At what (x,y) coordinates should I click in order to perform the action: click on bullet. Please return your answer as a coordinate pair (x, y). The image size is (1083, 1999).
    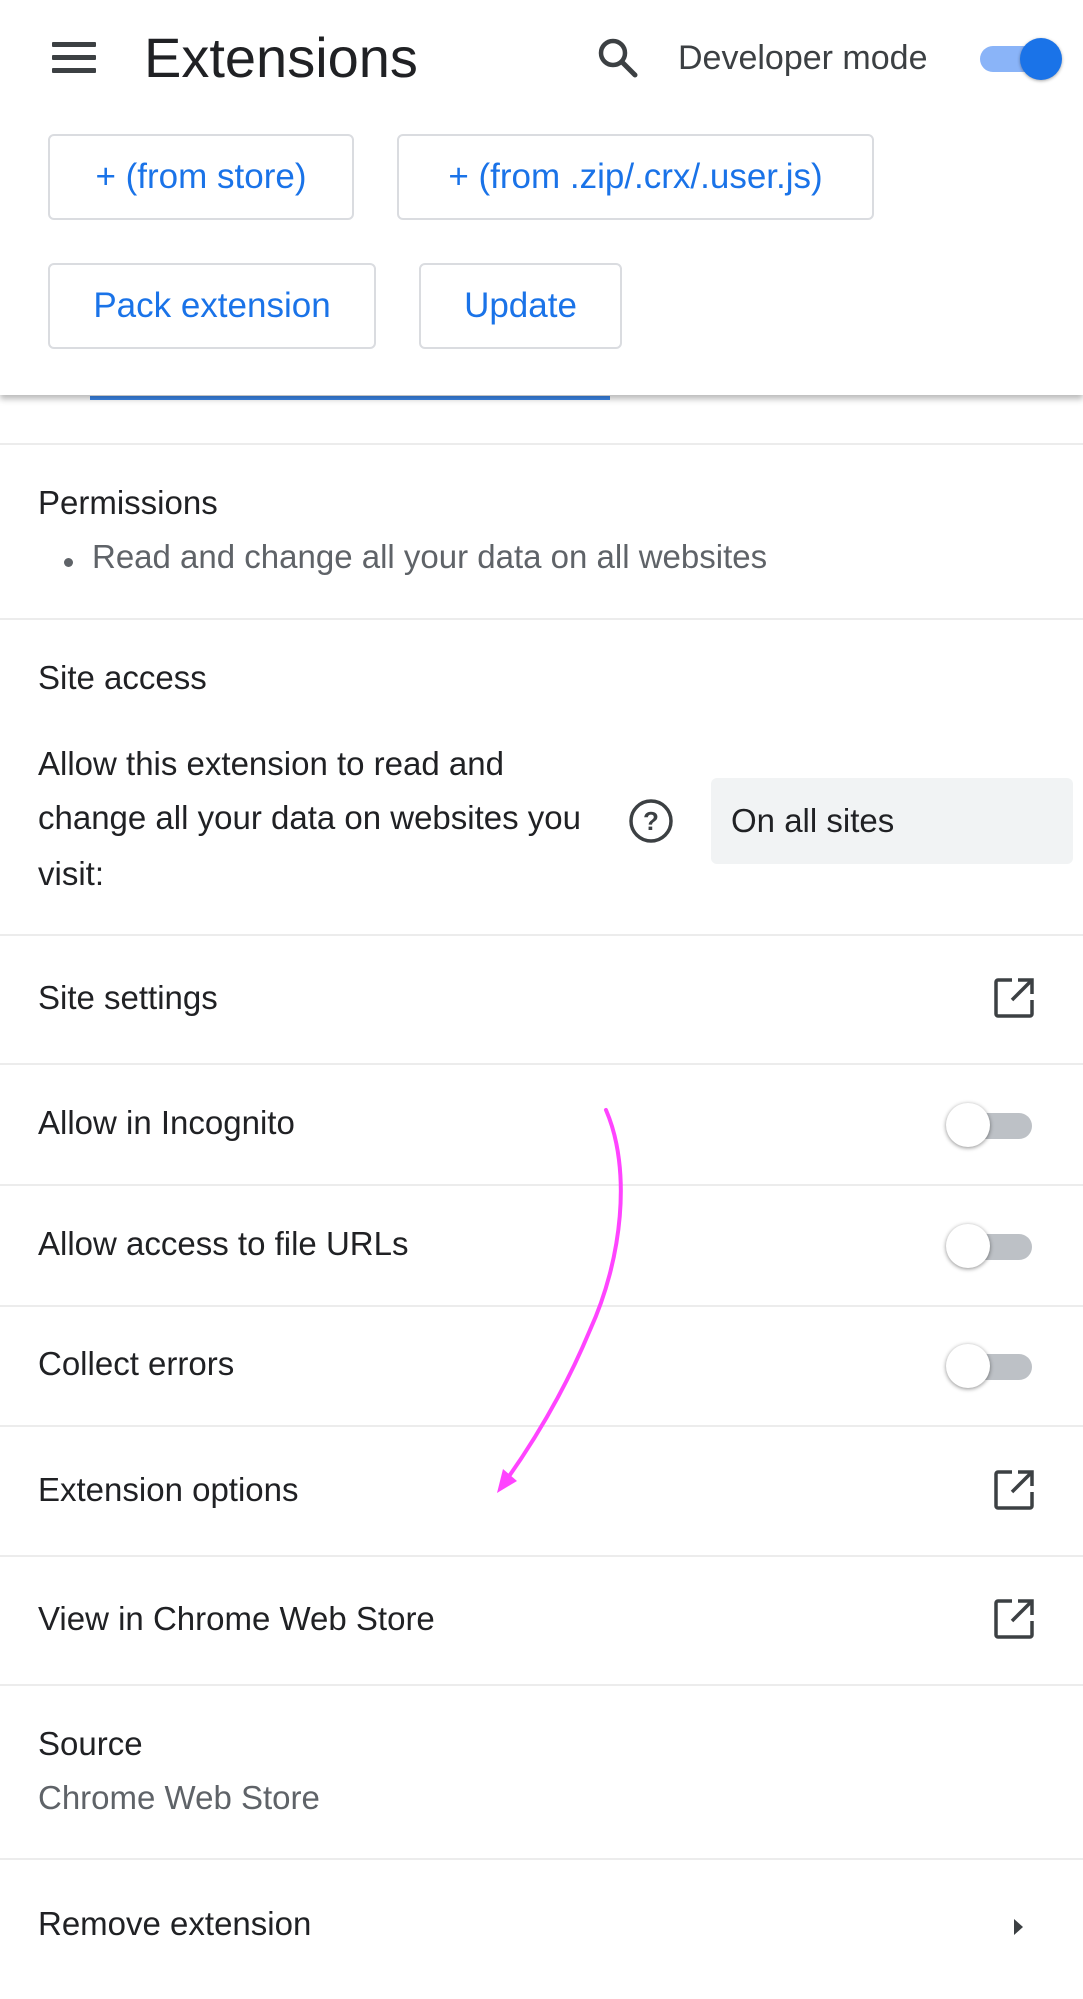
    Looking at the image, I should click on (68, 562).